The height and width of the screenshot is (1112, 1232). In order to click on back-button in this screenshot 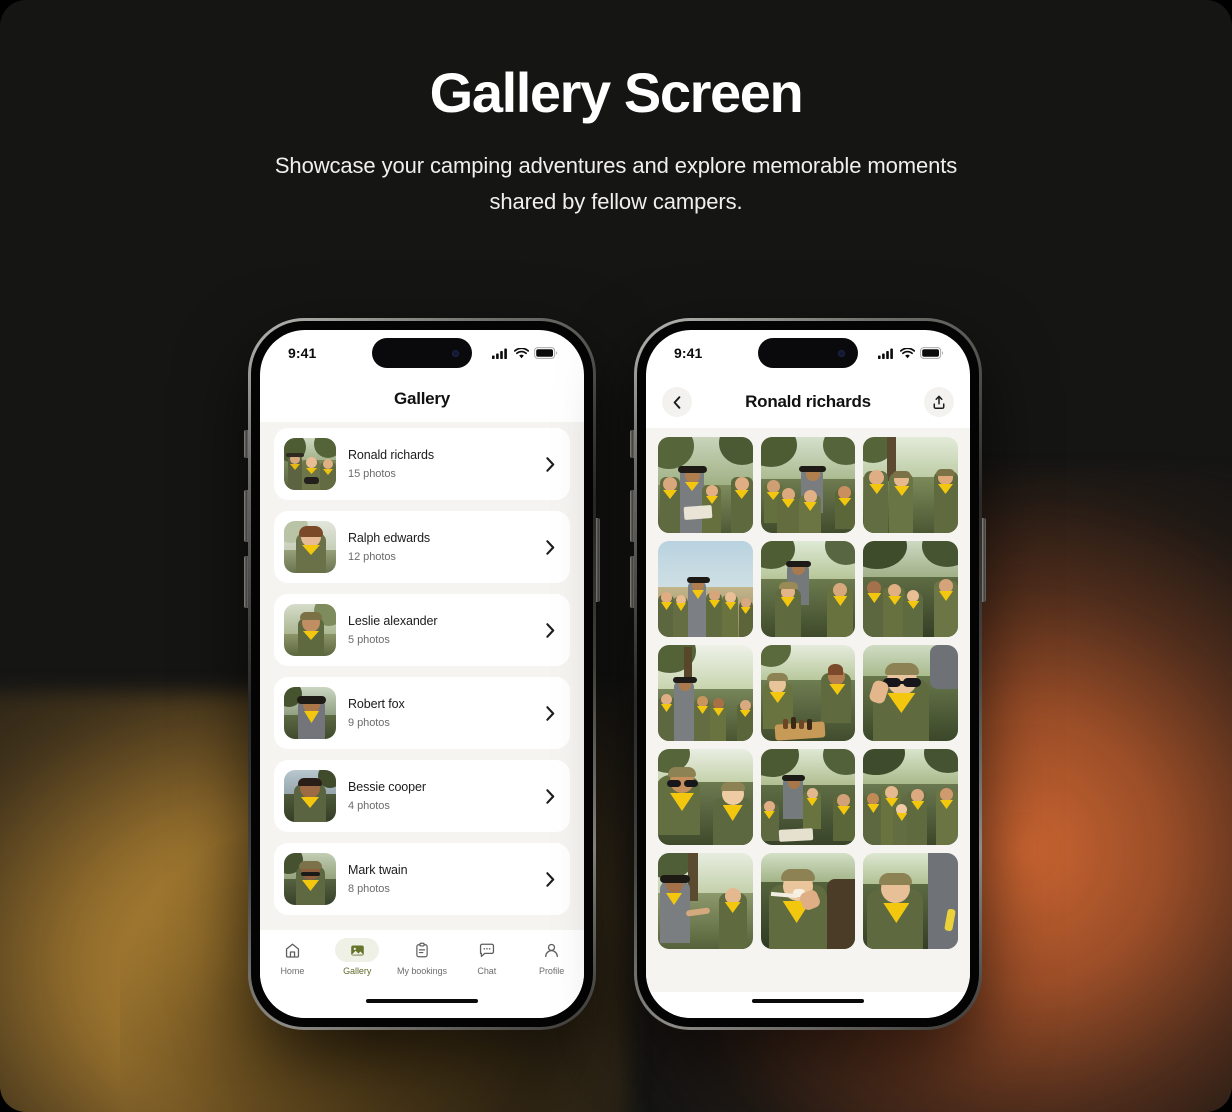, I will do `click(677, 402)`.